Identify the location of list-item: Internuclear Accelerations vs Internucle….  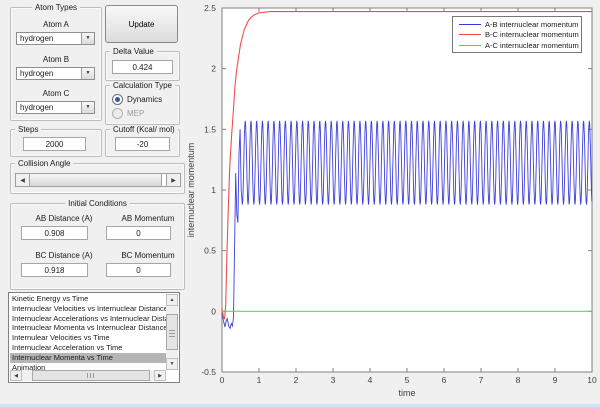
(88, 319).